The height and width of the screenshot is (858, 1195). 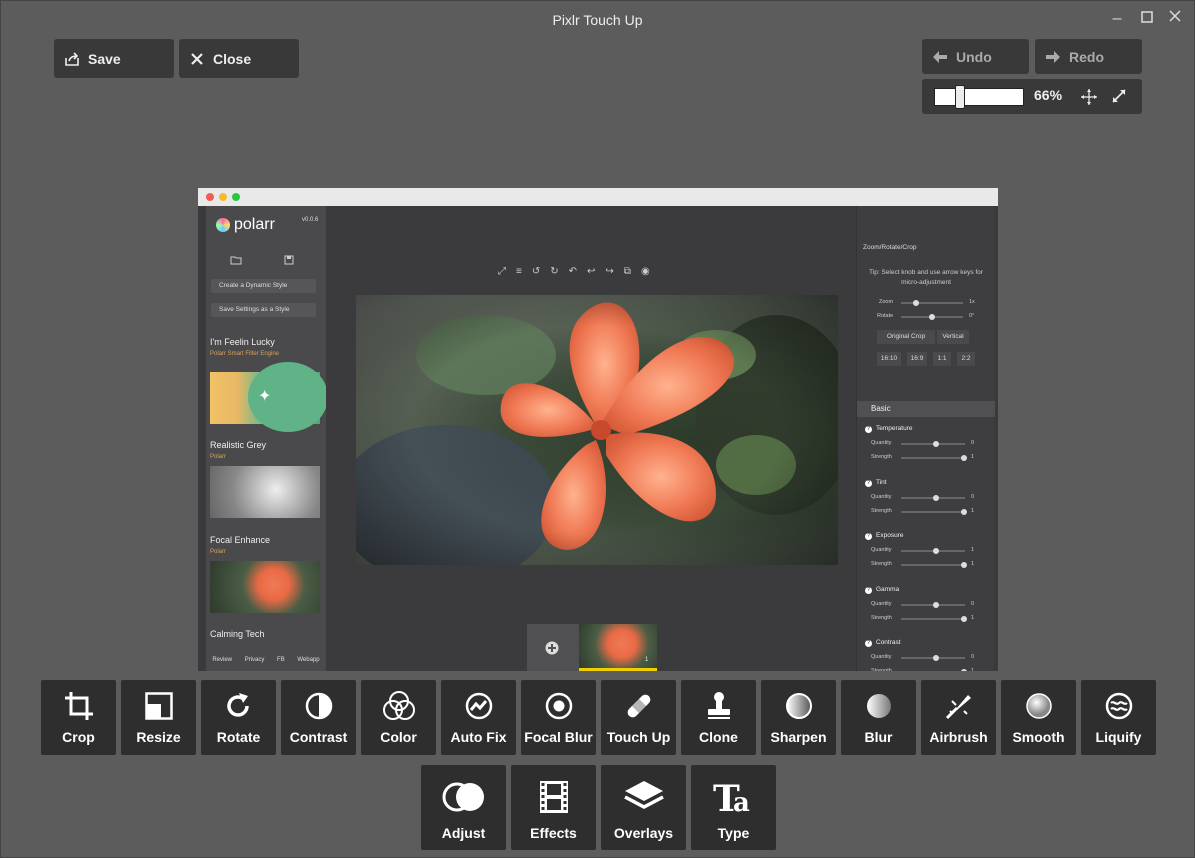 I want to click on save-button: Save, so click(x=114, y=58).